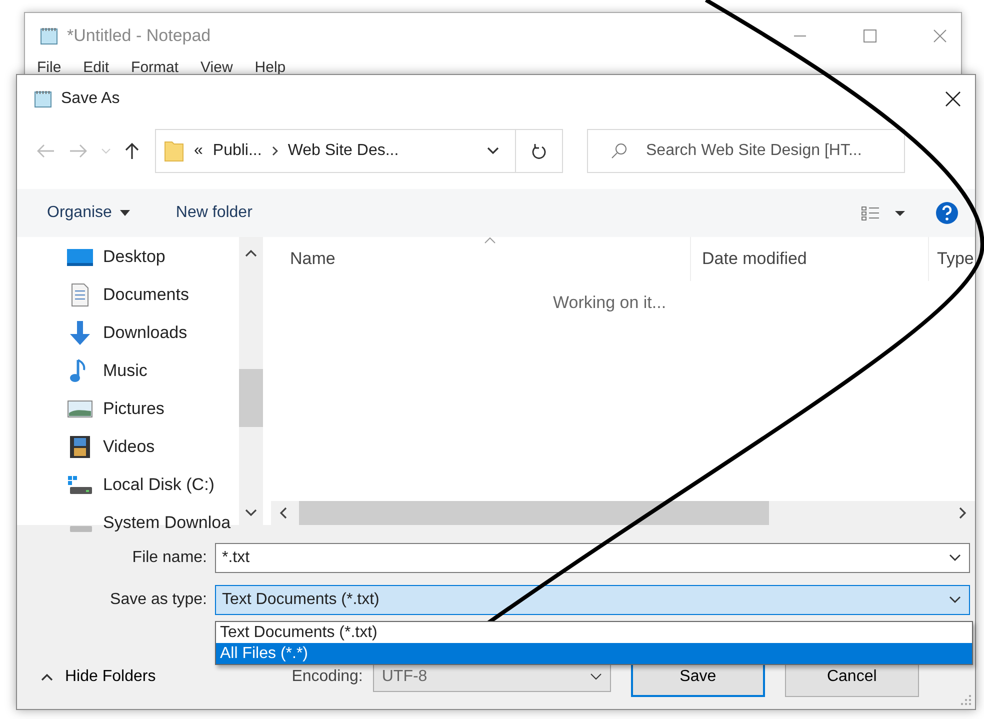  Describe the element at coordinates (146, 295) in the screenshot. I see `sidebar-label: Documents` at that location.